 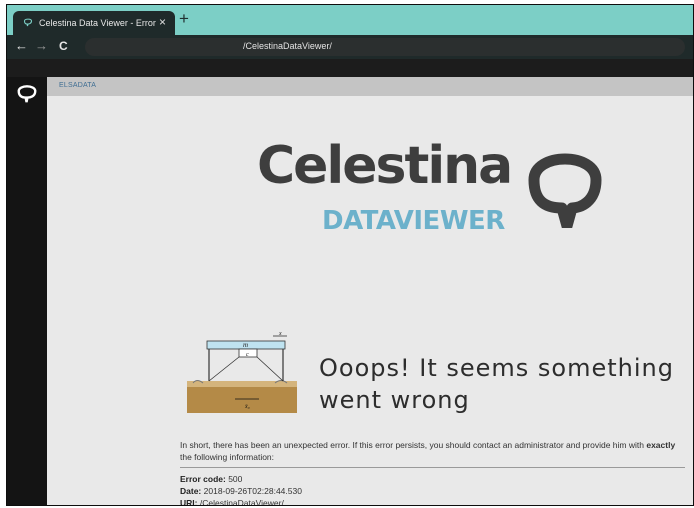 What do you see at coordinates (203, 479) in the screenshot?
I see `error-code-label: Error code:` at bounding box center [203, 479].